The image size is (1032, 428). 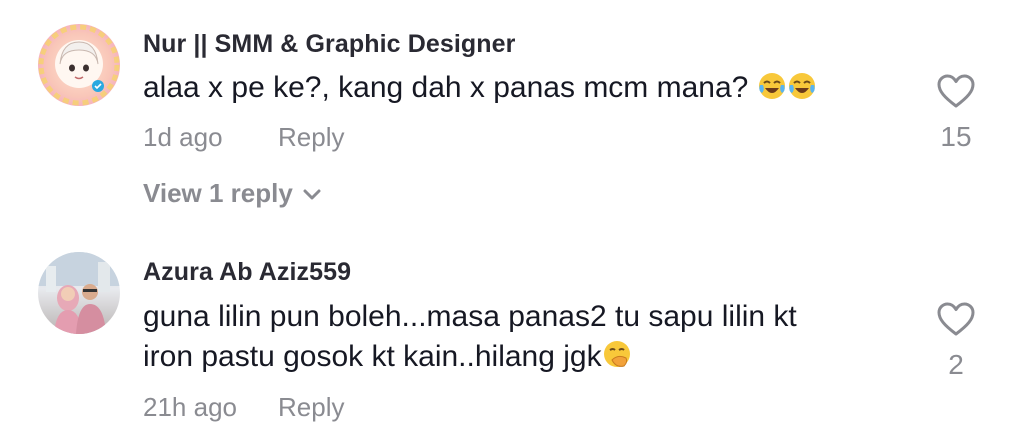 What do you see at coordinates (617, 360) in the screenshot?
I see `face-with-hand-over-mouth-icon` at bounding box center [617, 360].